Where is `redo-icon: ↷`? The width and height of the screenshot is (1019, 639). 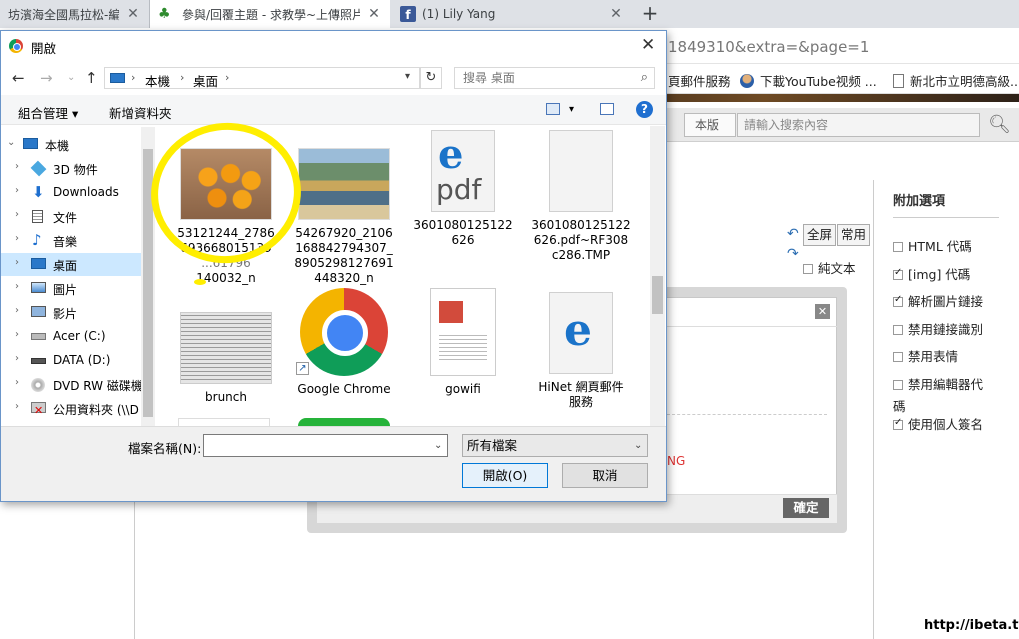
redo-icon: ↷ is located at coordinates (793, 254).